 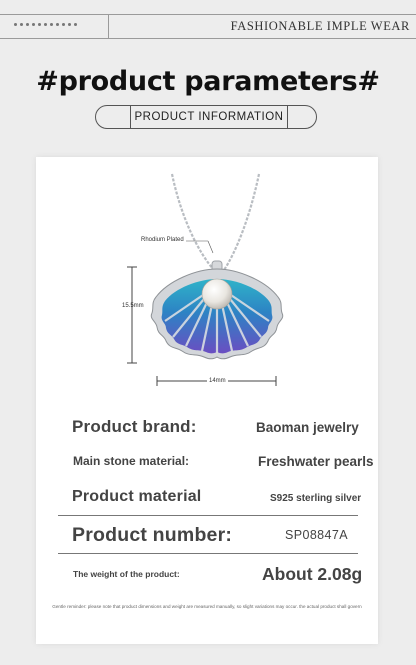 I want to click on param-weight-value: About 2.08g, so click(x=312, y=574).